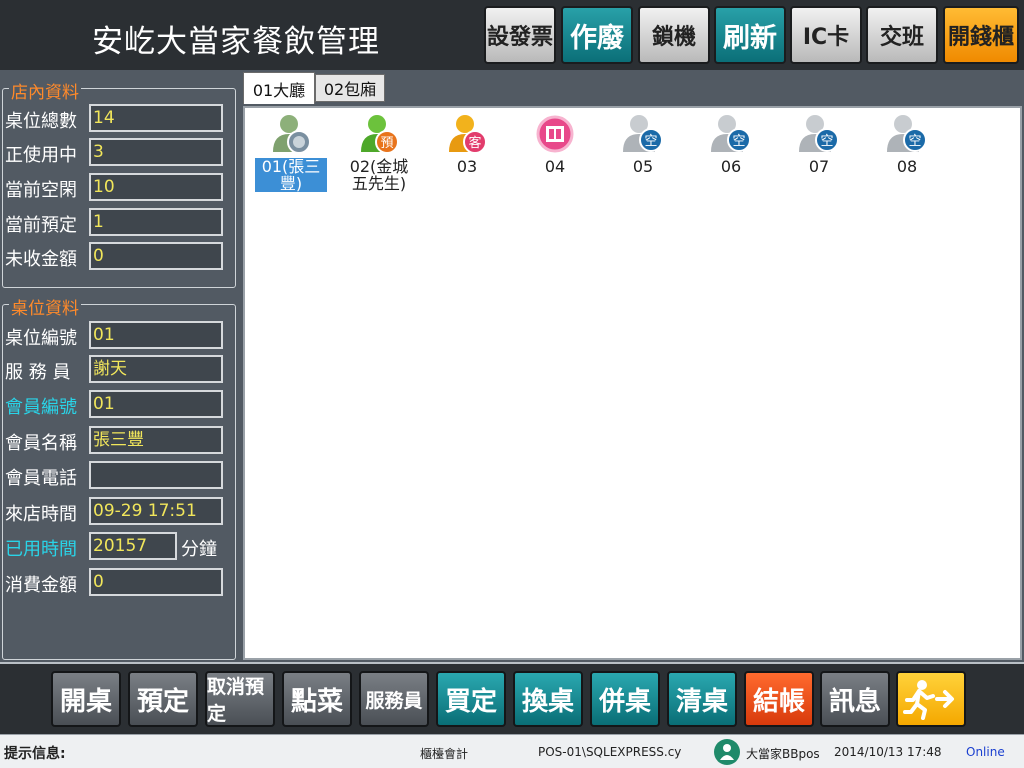  I want to click on field-elapsed-time: 已用時間 20157 分鐘, so click(120, 547).